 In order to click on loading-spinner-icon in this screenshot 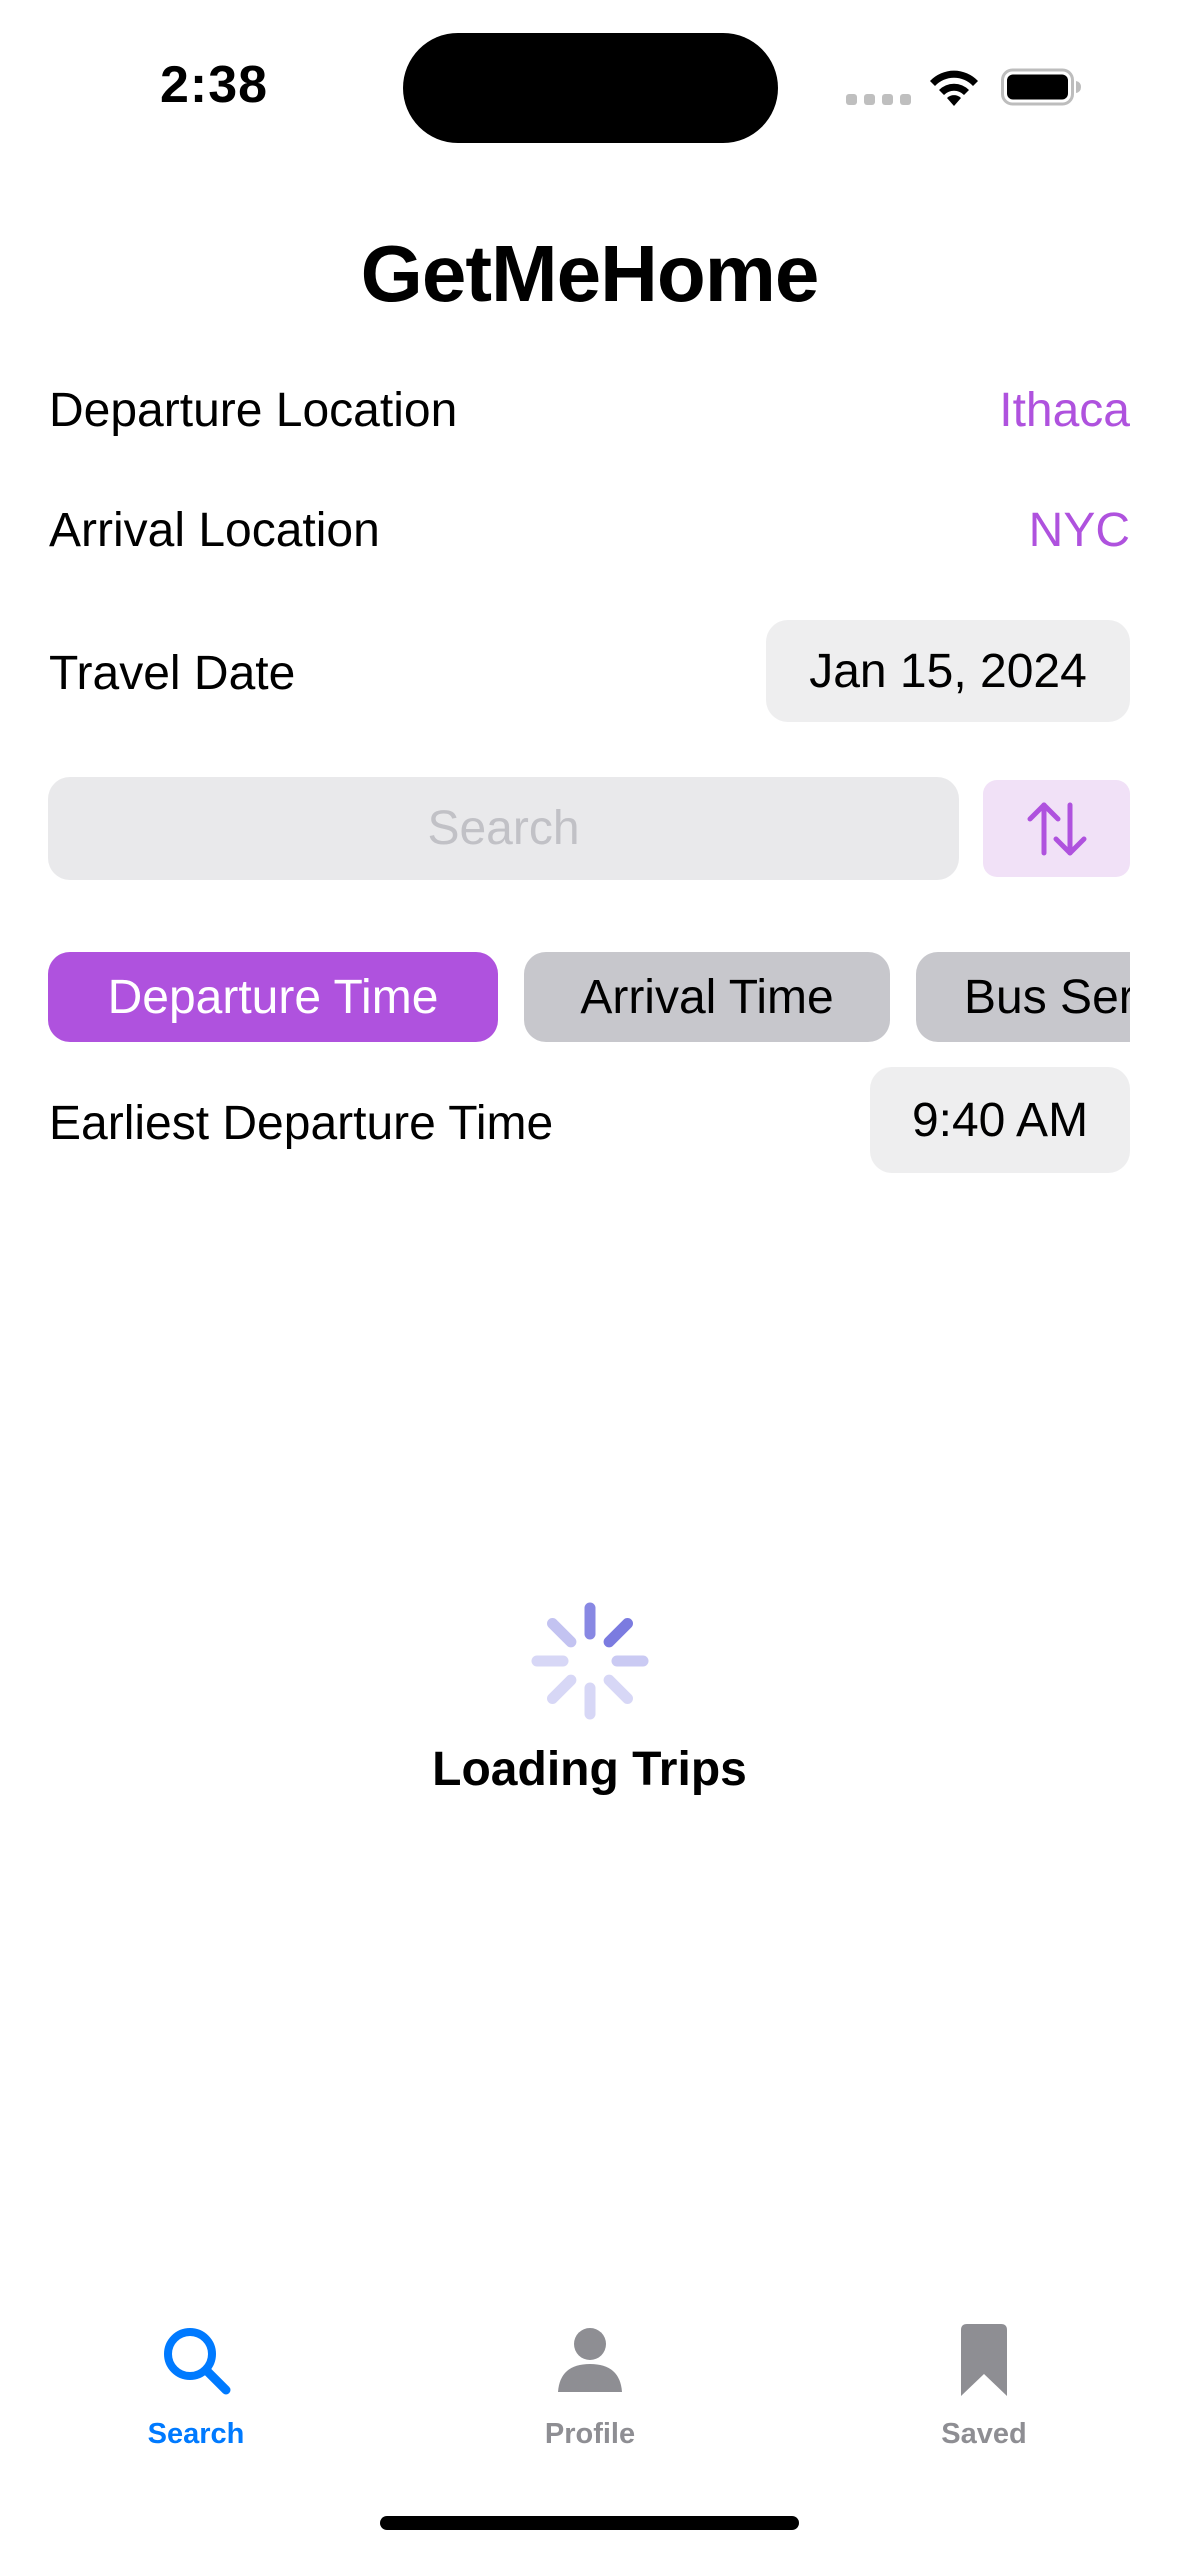, I will do `click(590, 1661)`.